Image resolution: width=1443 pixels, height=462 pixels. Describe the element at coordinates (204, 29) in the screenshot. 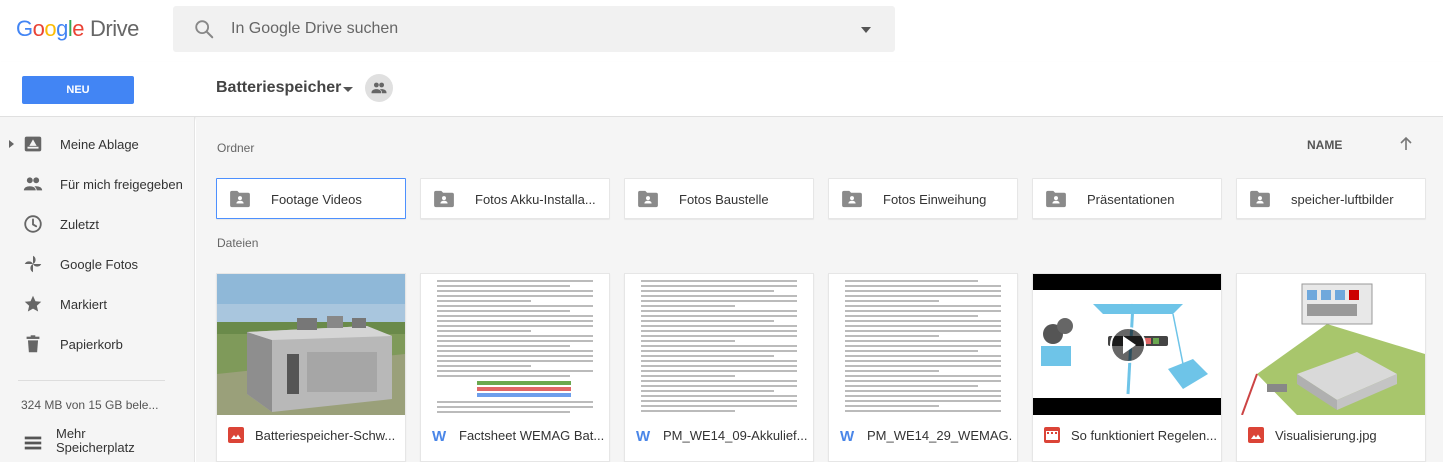

I see `search-icon` at that location.